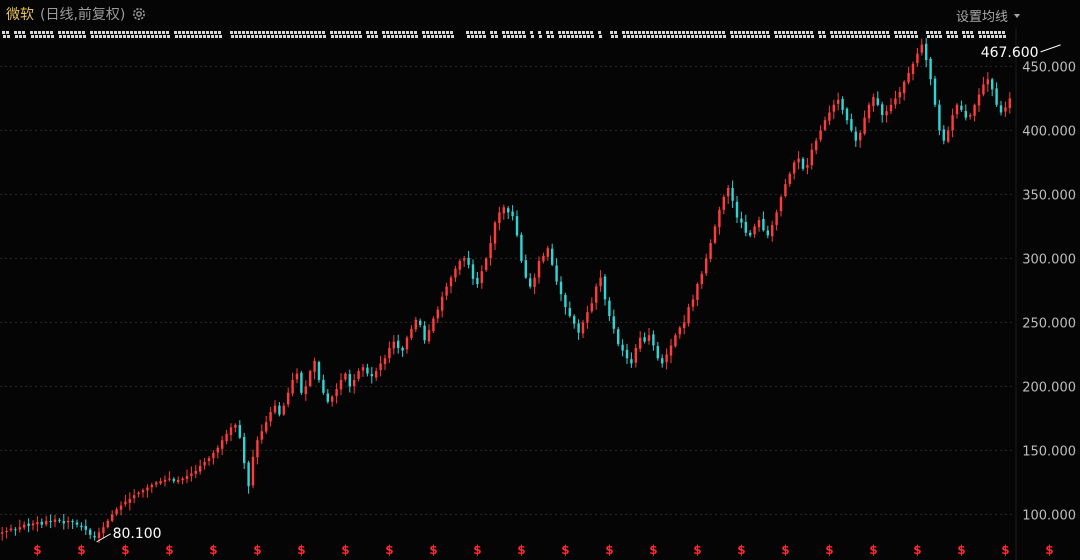 This screenshot has width=1080, height=560. I want to click on ma-setting-dropdown: 设置均线, so click(988, 15).